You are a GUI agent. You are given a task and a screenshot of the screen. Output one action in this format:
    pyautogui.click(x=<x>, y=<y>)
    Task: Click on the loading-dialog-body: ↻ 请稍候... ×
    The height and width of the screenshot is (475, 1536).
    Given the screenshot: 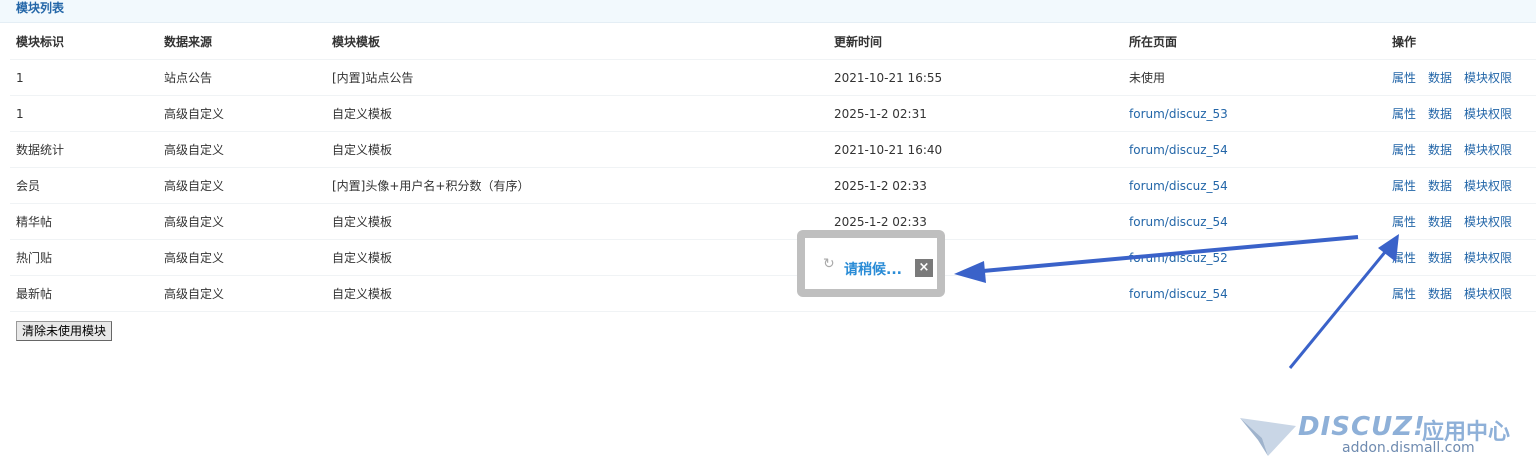 What is the action you would take?
    pyautogui.click(x=871, y=263)
    